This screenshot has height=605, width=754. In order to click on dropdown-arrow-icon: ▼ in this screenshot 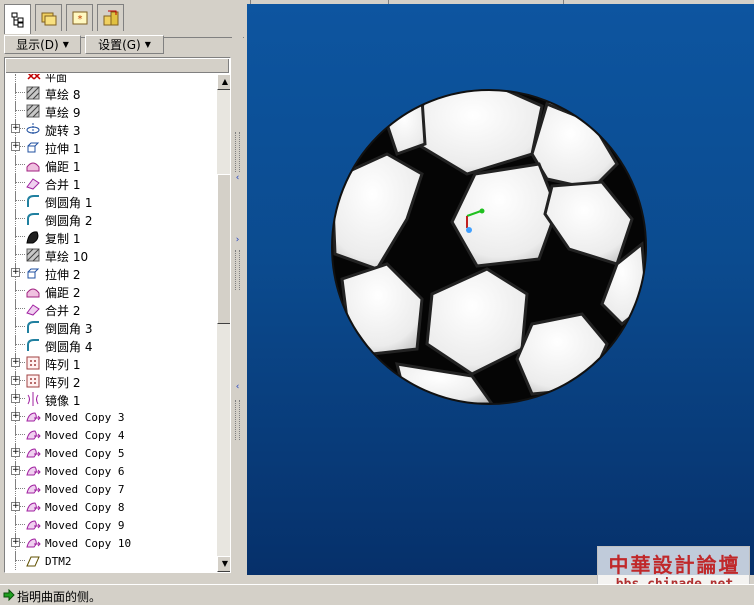, I will do `click(65, 44)`.